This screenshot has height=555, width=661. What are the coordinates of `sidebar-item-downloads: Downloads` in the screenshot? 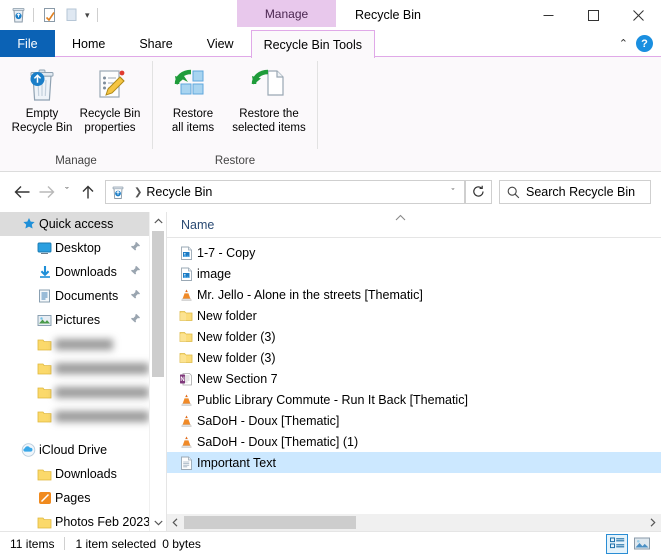 It's located at (74, 272).